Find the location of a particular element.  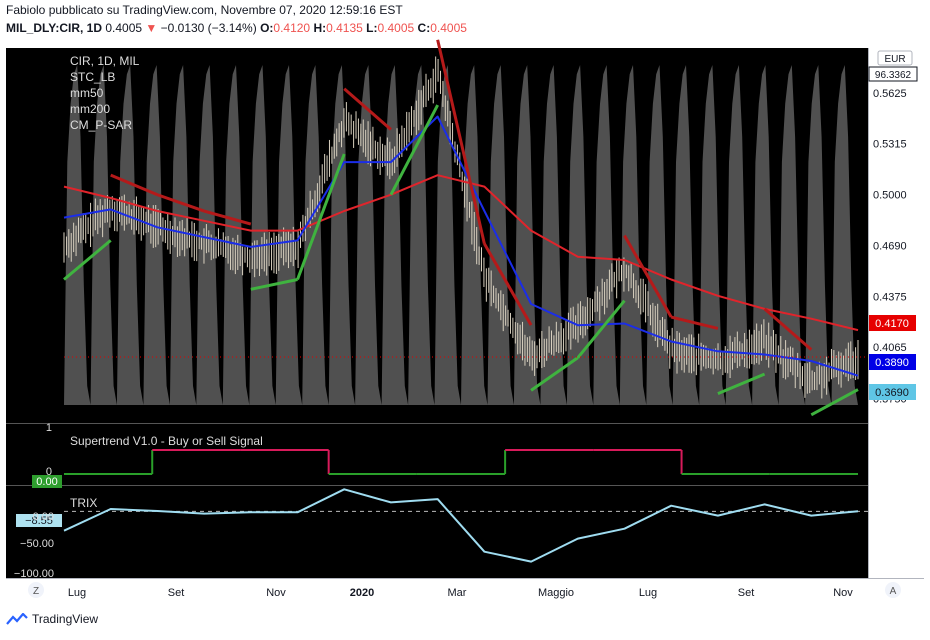

brand-footer: TradingView is located at coordinates (52, 619).